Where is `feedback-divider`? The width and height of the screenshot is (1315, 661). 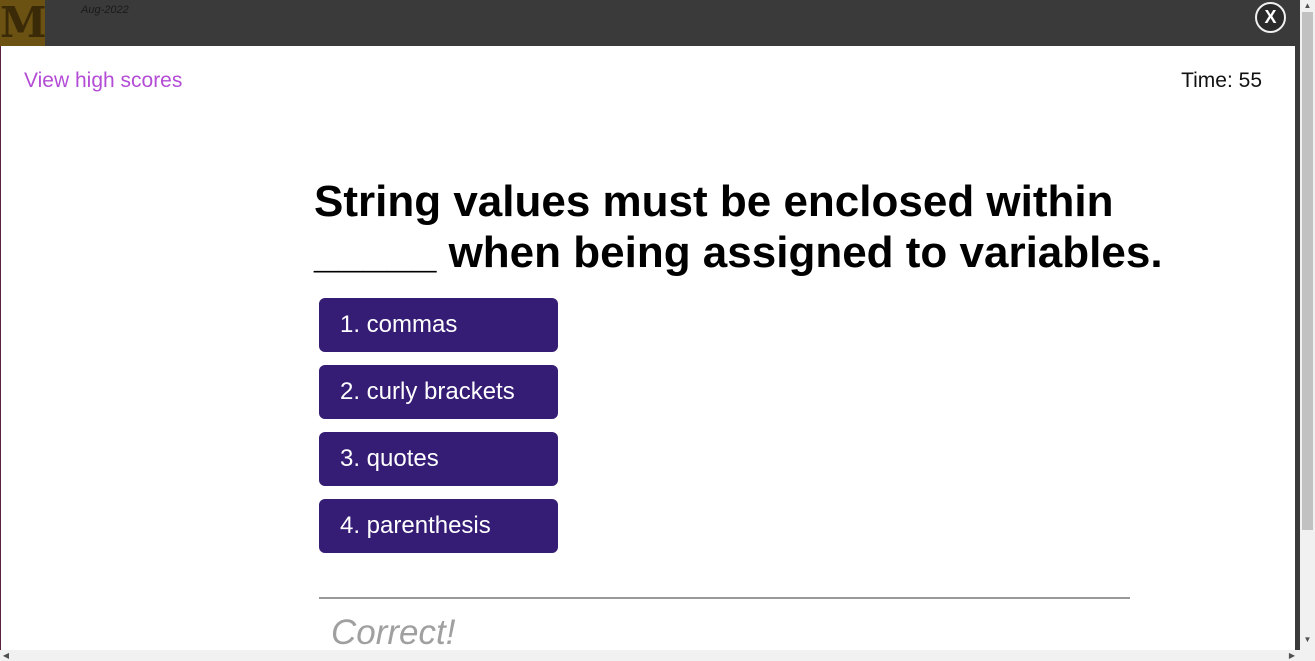 feedback-divider is located at coordinates (724, 598).